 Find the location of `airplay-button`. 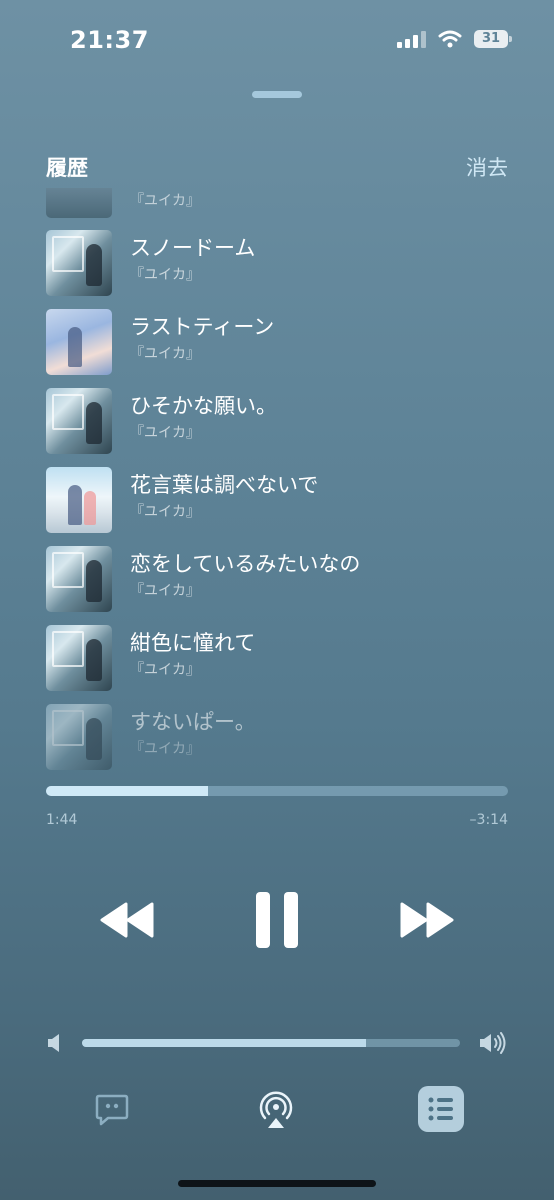

airplay-button is located at coordinates (276, 1110).